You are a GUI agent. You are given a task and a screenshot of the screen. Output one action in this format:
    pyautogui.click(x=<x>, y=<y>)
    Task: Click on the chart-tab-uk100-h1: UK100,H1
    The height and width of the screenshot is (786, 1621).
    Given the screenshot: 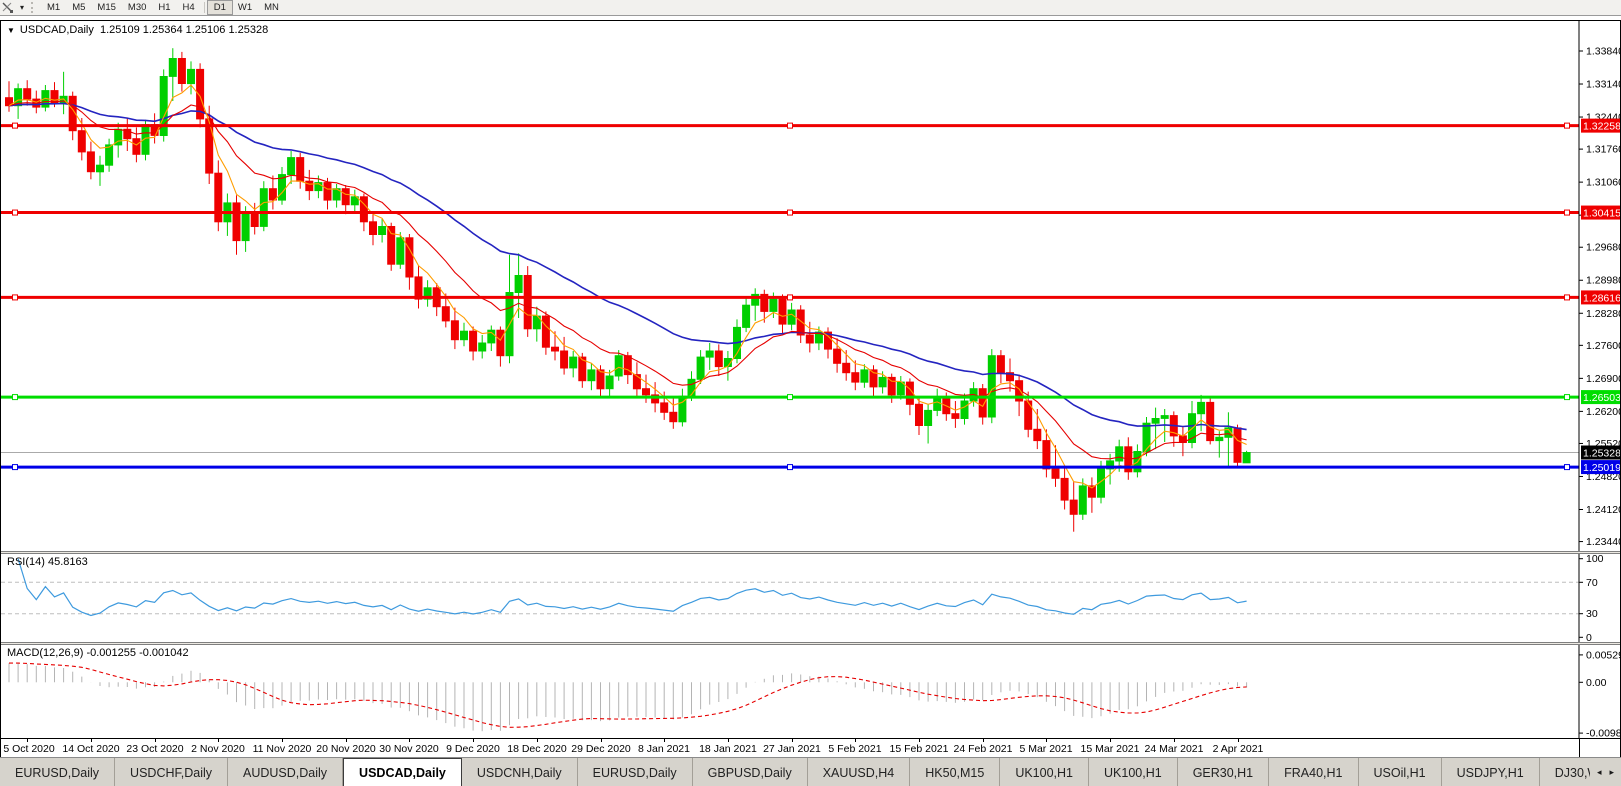 What is the action you would take?
    pyautogui.click(x=1133, y=772)
    